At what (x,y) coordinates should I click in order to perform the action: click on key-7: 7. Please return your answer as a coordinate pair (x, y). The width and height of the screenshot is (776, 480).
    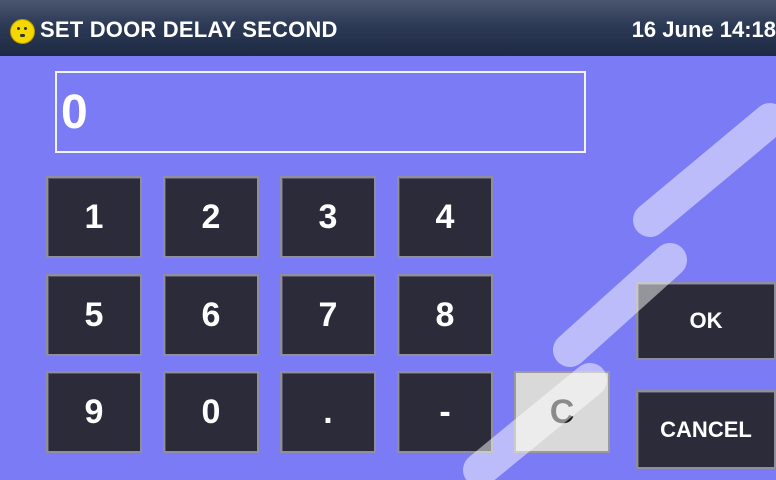
    Looking at the image, I should click on (328, 315).